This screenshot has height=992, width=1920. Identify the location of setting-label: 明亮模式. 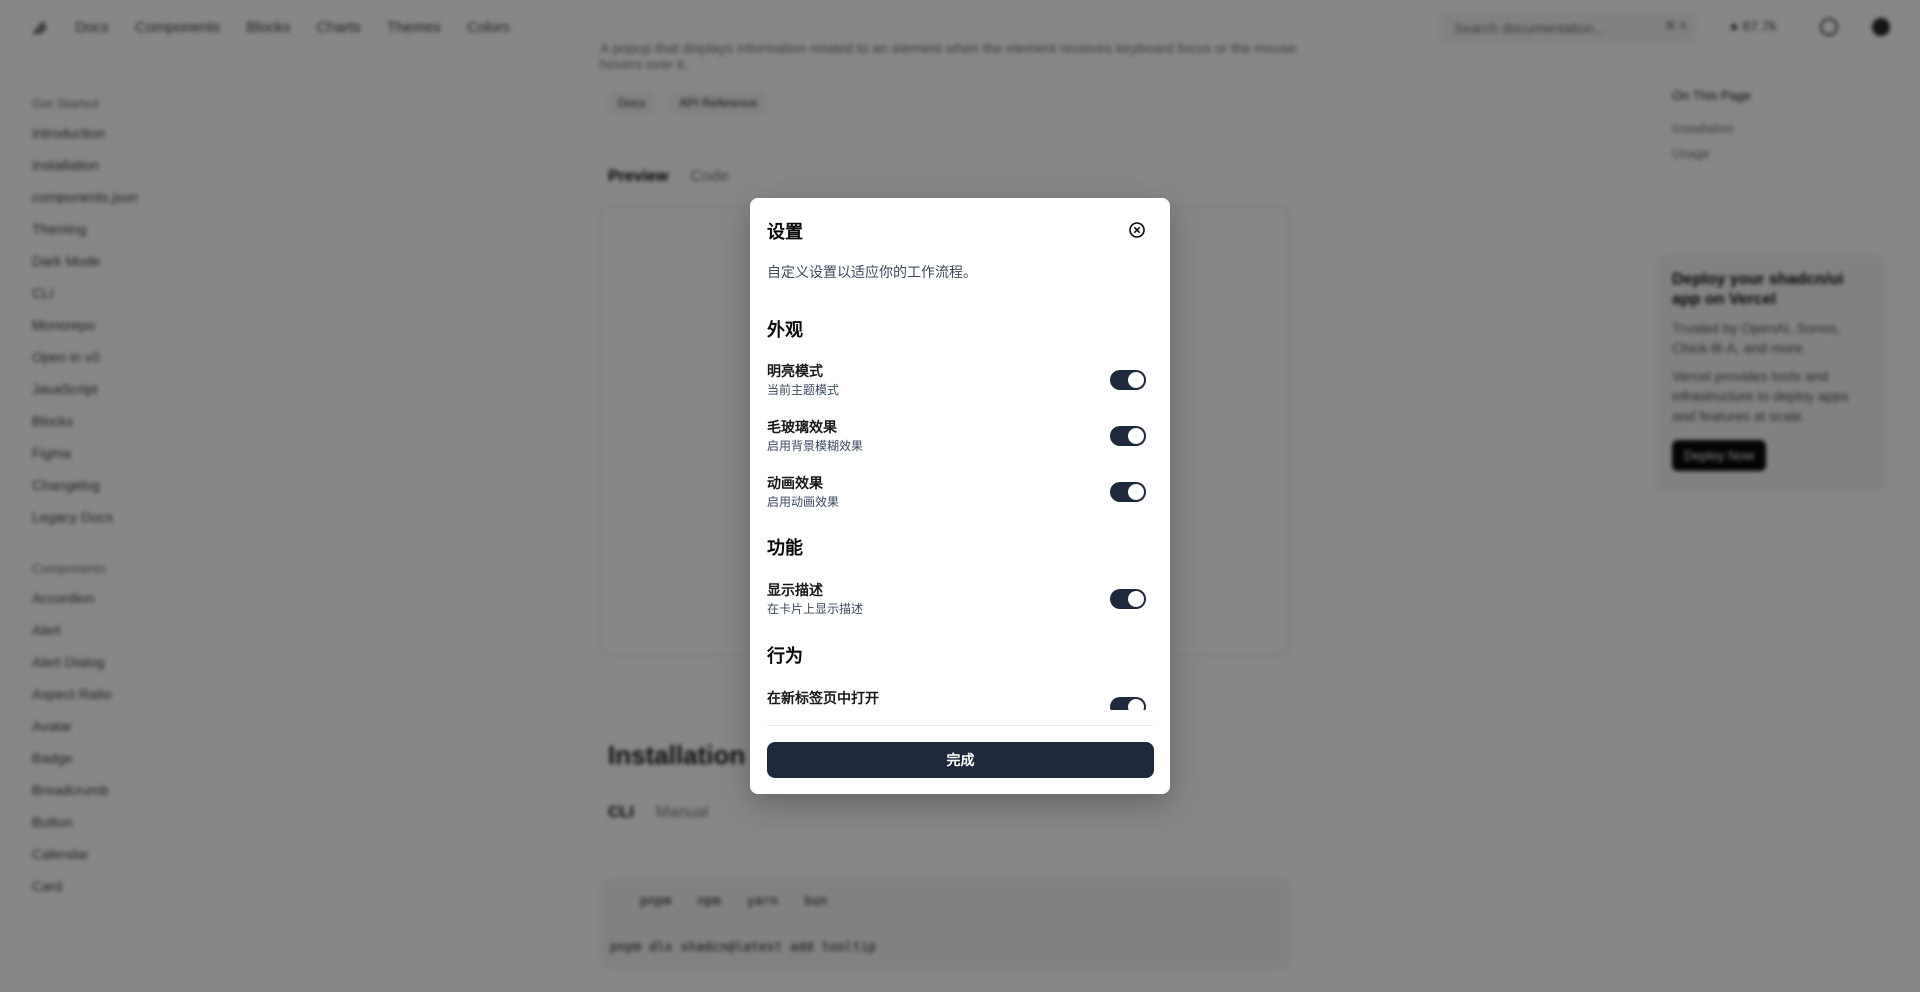
(795, 371).